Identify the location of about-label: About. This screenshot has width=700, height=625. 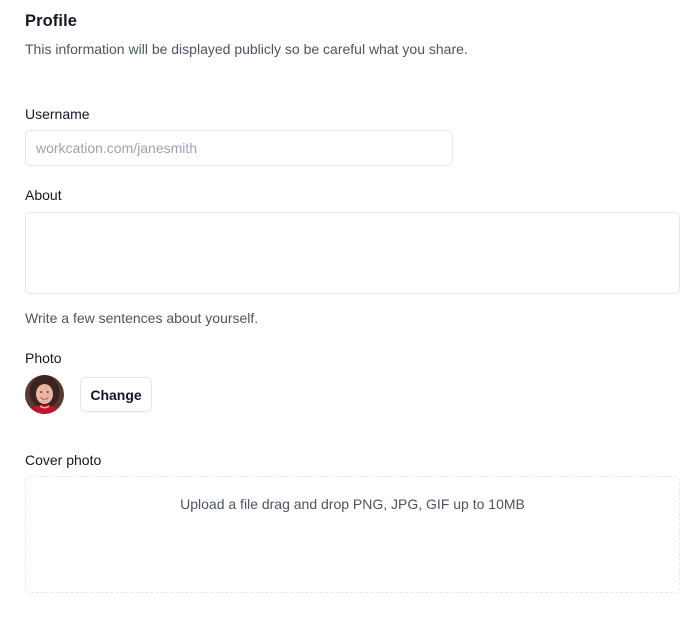
(43, 195).